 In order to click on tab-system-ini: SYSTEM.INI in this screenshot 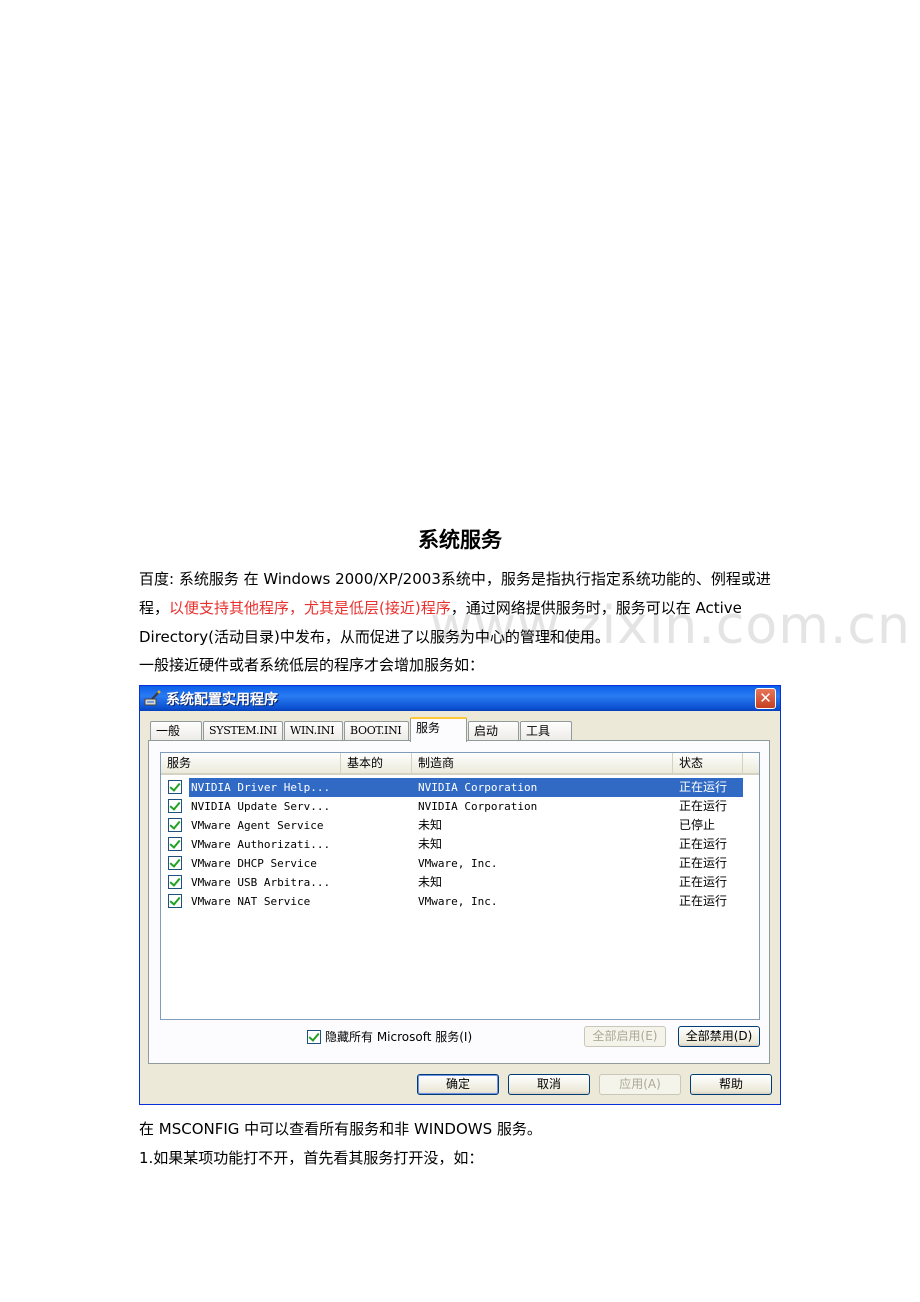, I will do `click(243, 731)`.